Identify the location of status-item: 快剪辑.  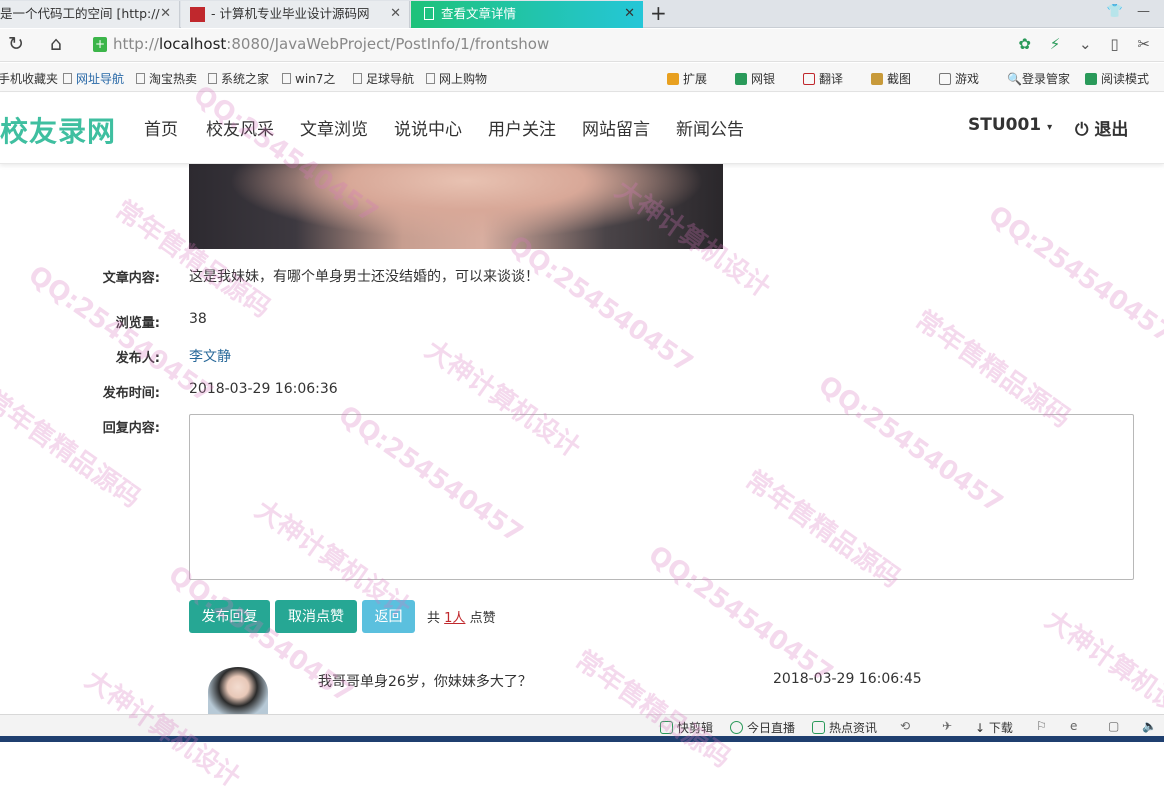
(686, 727).